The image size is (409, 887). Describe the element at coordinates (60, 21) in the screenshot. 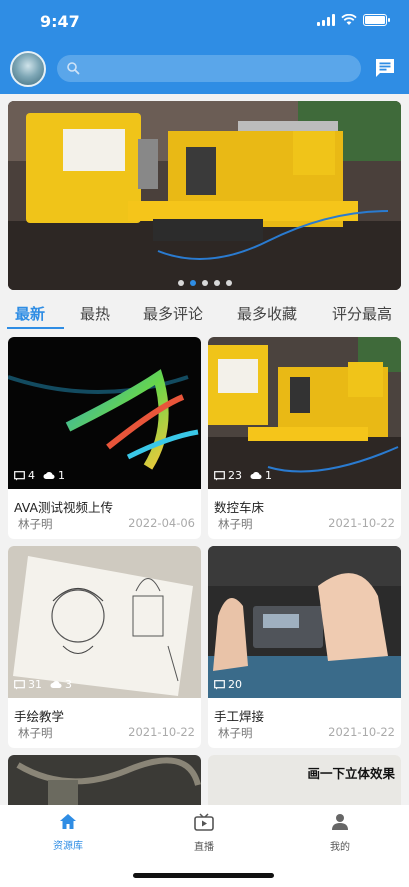

I see `status-time: 9:47` at that location.